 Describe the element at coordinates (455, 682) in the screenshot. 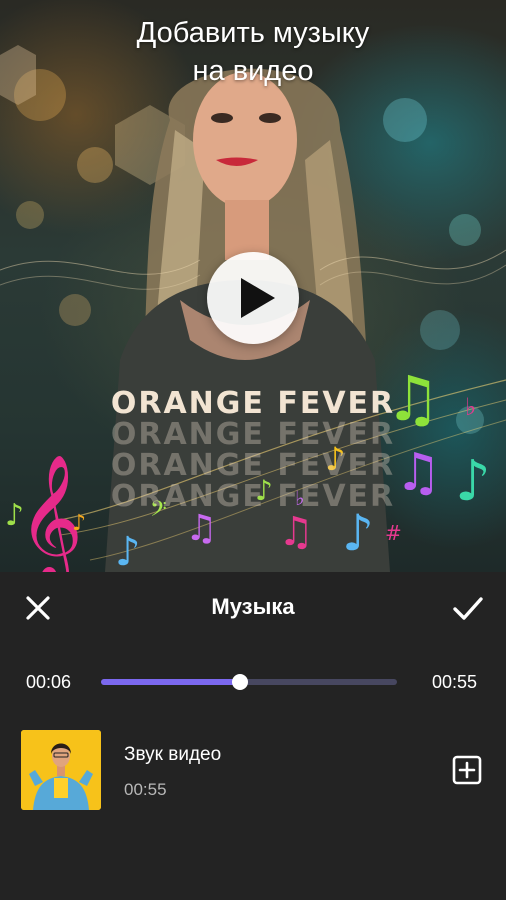

I see `total-time: 00:55` at that location.